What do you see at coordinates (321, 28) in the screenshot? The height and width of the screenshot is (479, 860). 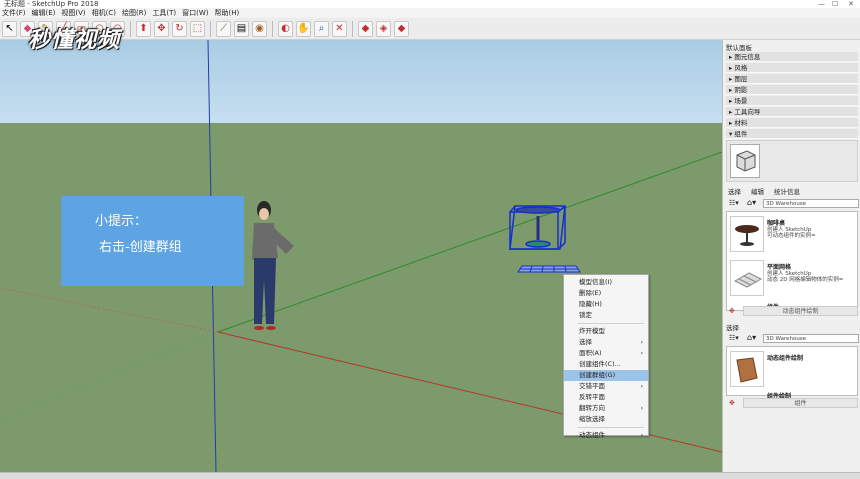 I see `zoom-icon: ⌕` at bounding box center [321, 28].